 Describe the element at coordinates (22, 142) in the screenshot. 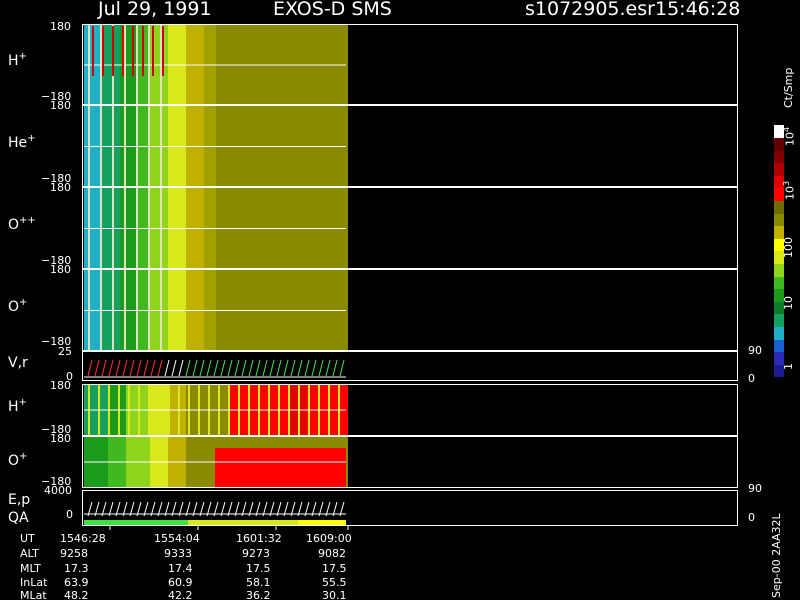

I see `label-he-plus: He+` at that location.